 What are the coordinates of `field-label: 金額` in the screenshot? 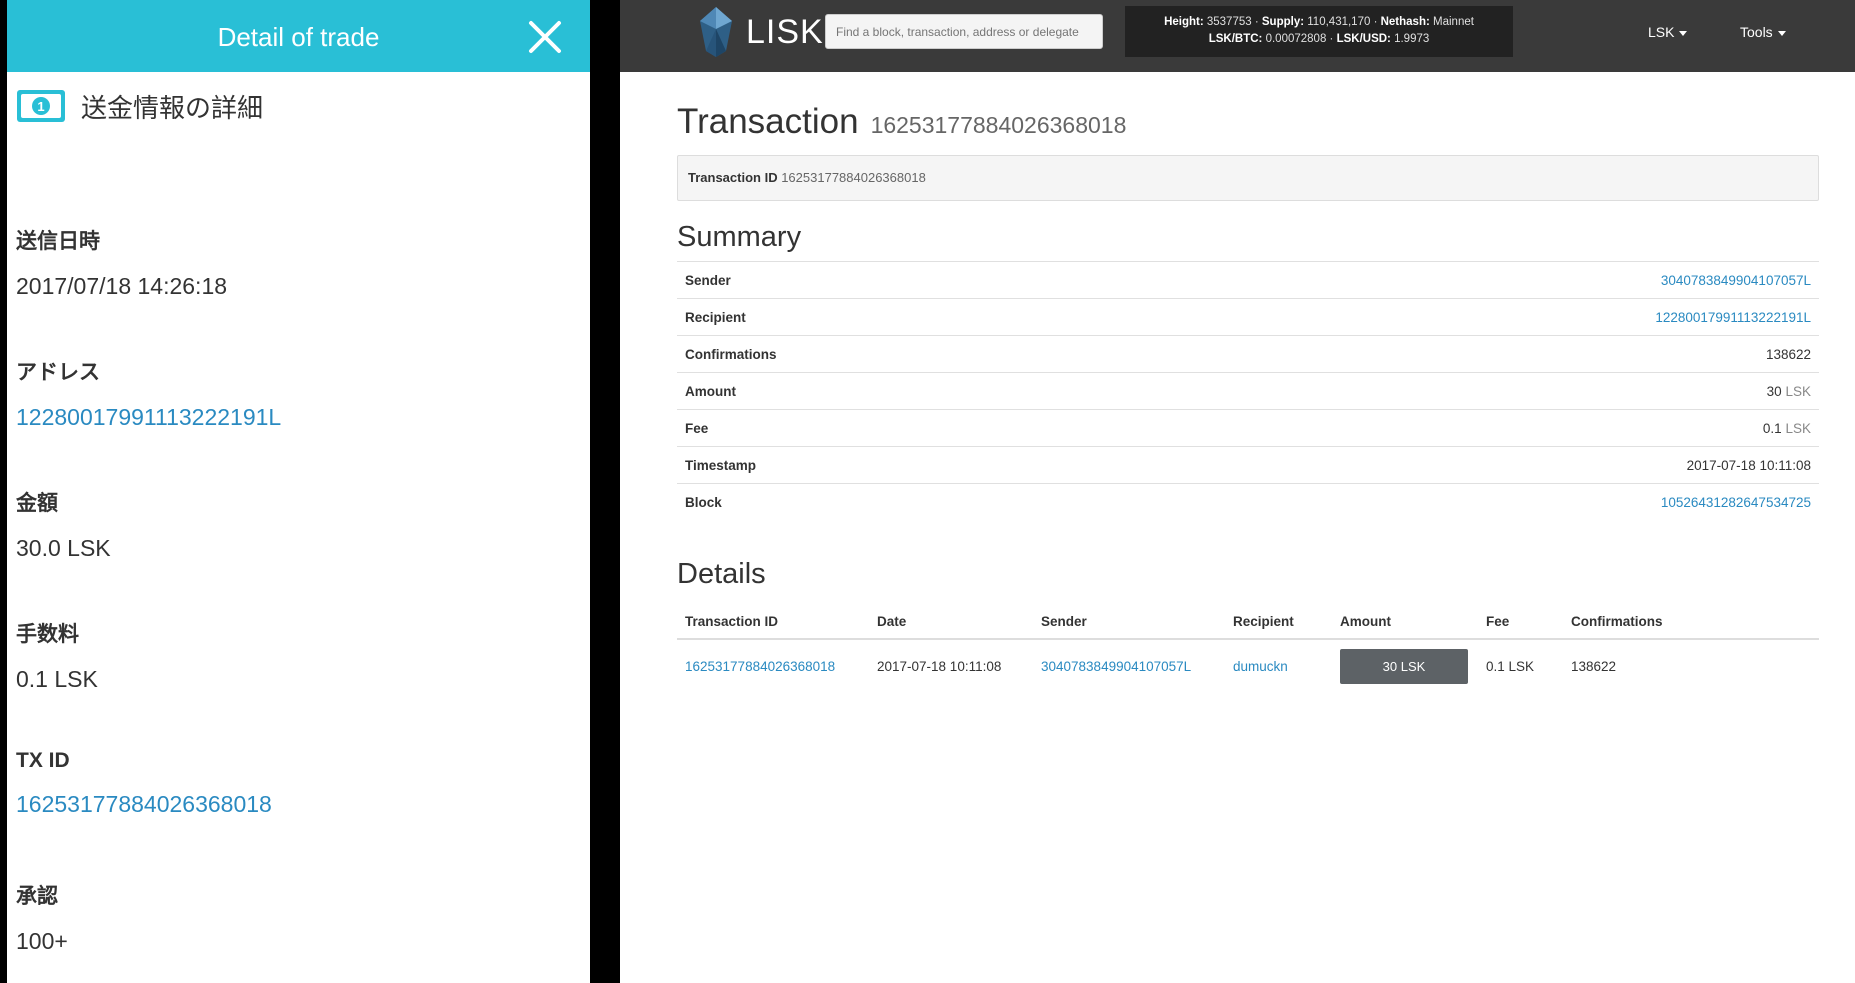 It's located at (37, 503).